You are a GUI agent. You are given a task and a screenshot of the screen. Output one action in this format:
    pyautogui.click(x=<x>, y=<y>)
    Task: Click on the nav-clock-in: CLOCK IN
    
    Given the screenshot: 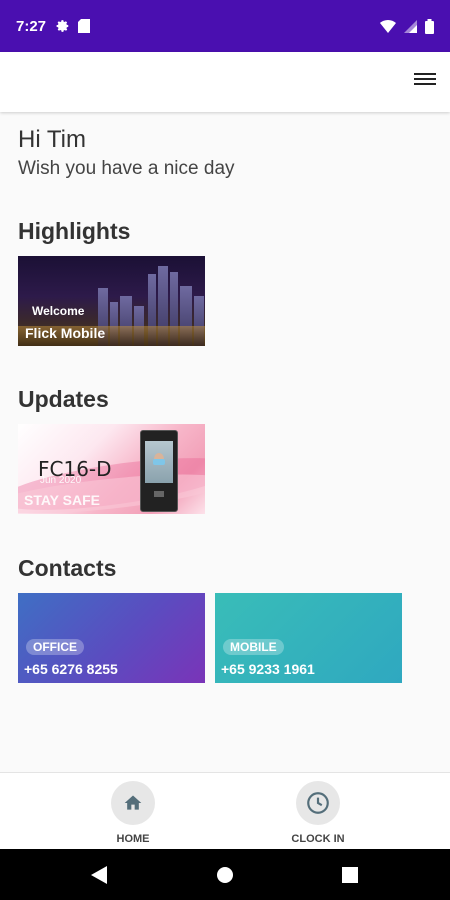 What is the action you would take?
    pyautogui.click(x=318, y=813)
    